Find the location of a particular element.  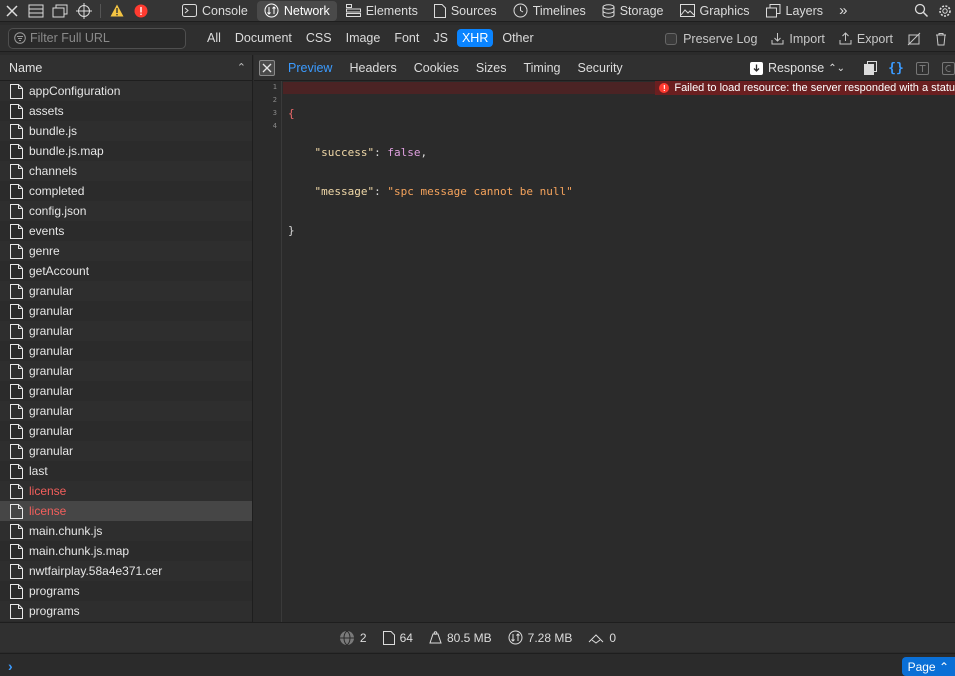

resource-row: appConfiguration is located at coordinates (126, 91).